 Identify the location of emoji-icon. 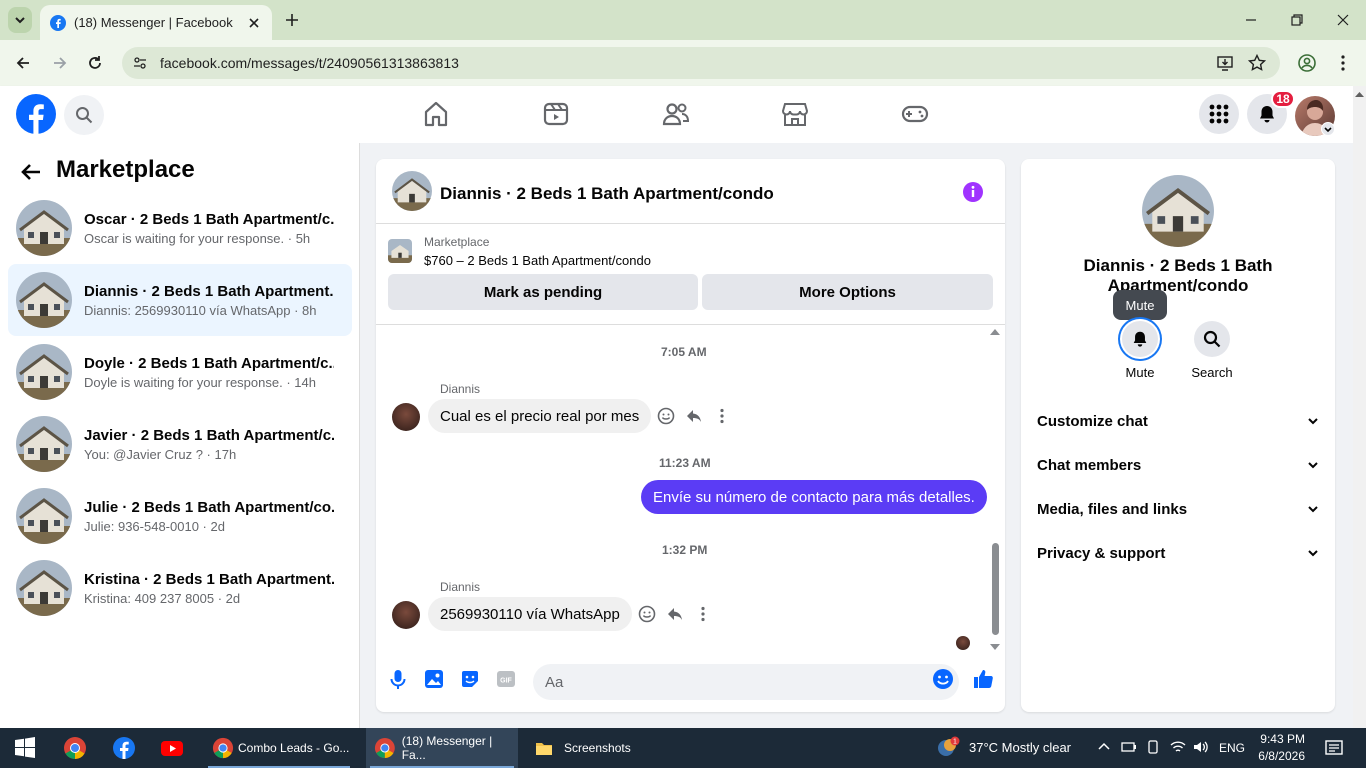
(943, 679).